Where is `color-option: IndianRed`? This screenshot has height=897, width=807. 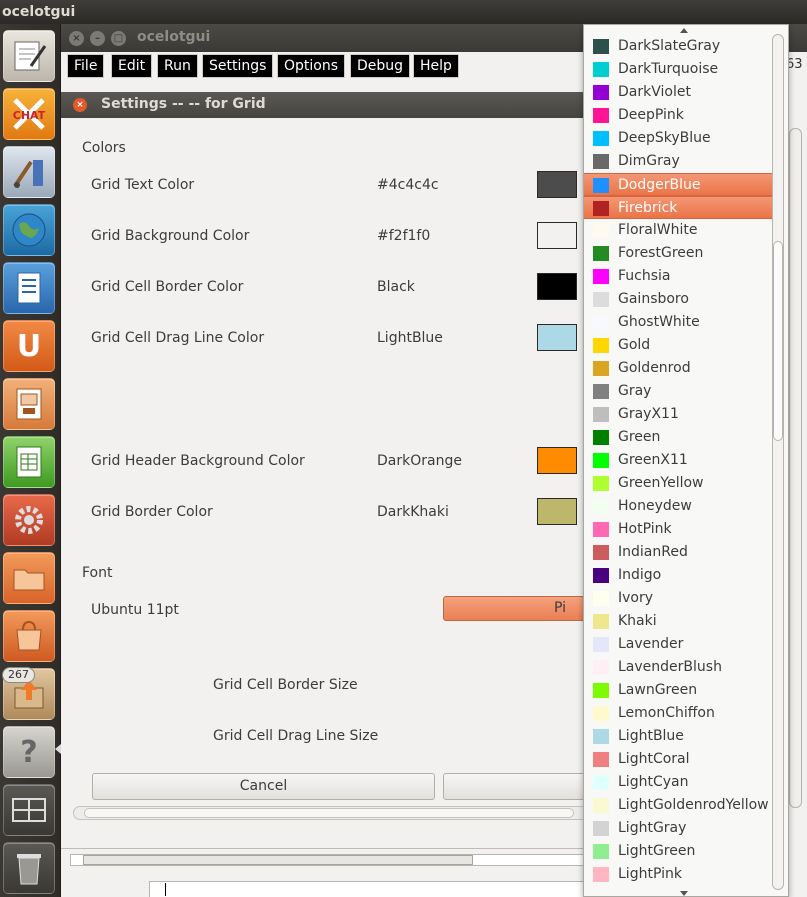
color-option: IndianRed is located at coordinates (678, 552).